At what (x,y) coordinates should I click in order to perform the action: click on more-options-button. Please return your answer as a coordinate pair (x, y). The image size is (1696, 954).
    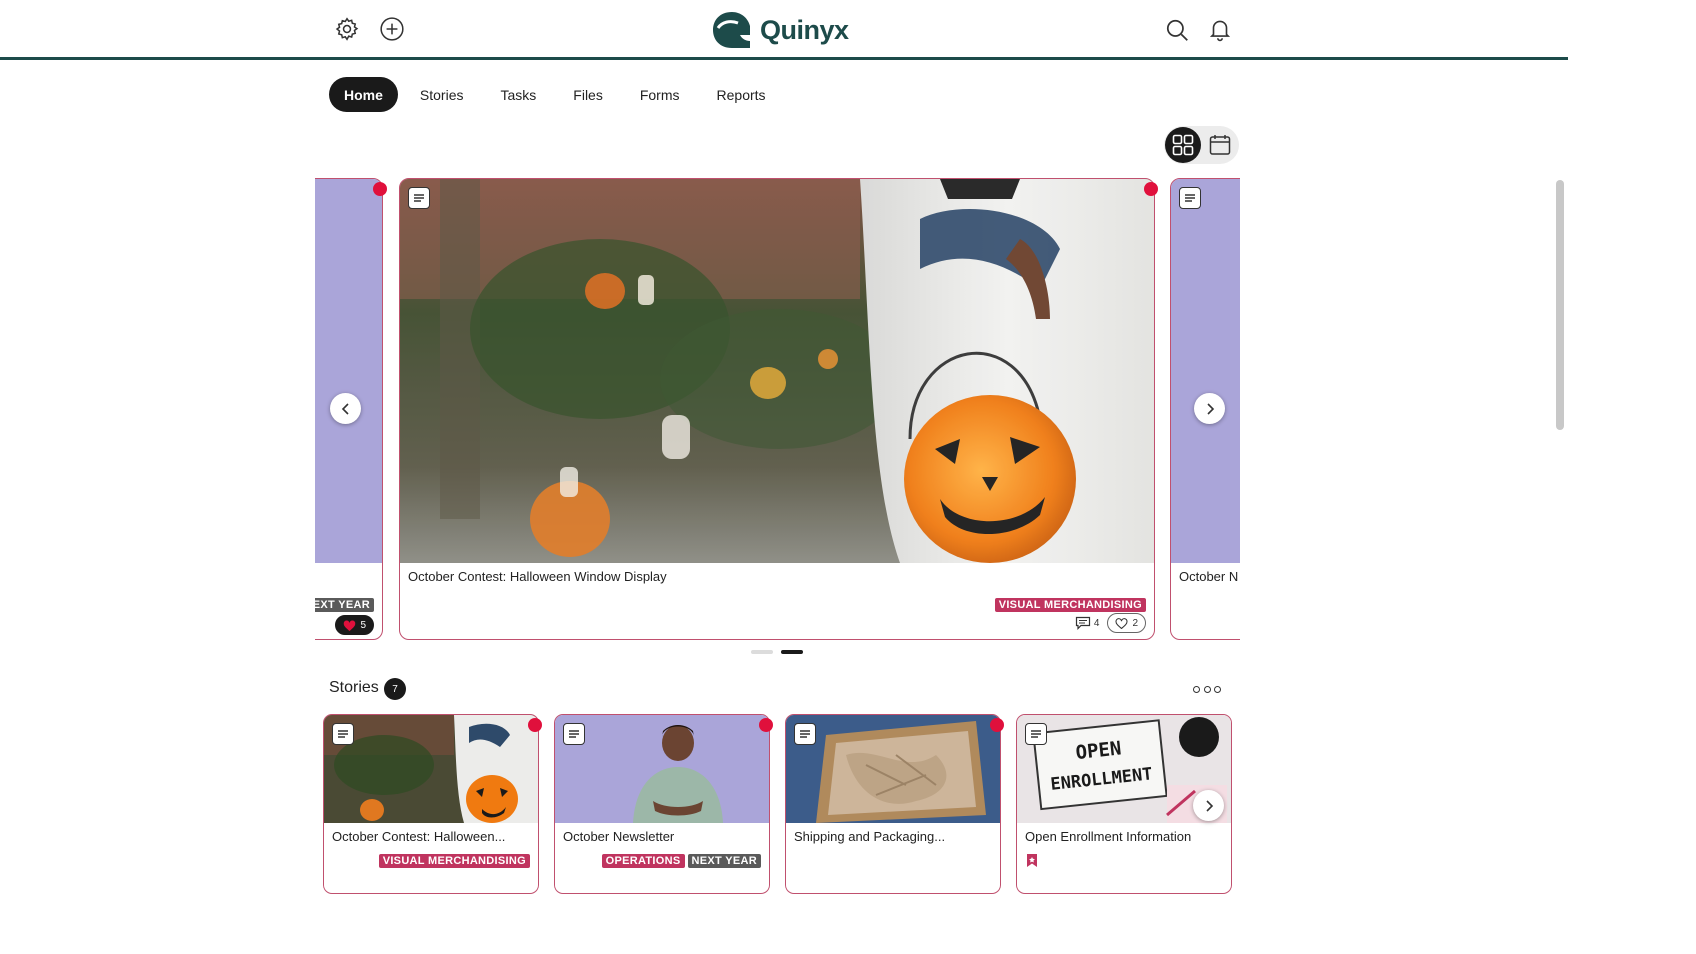
    Looking at the image, I should click on (1207, 689).